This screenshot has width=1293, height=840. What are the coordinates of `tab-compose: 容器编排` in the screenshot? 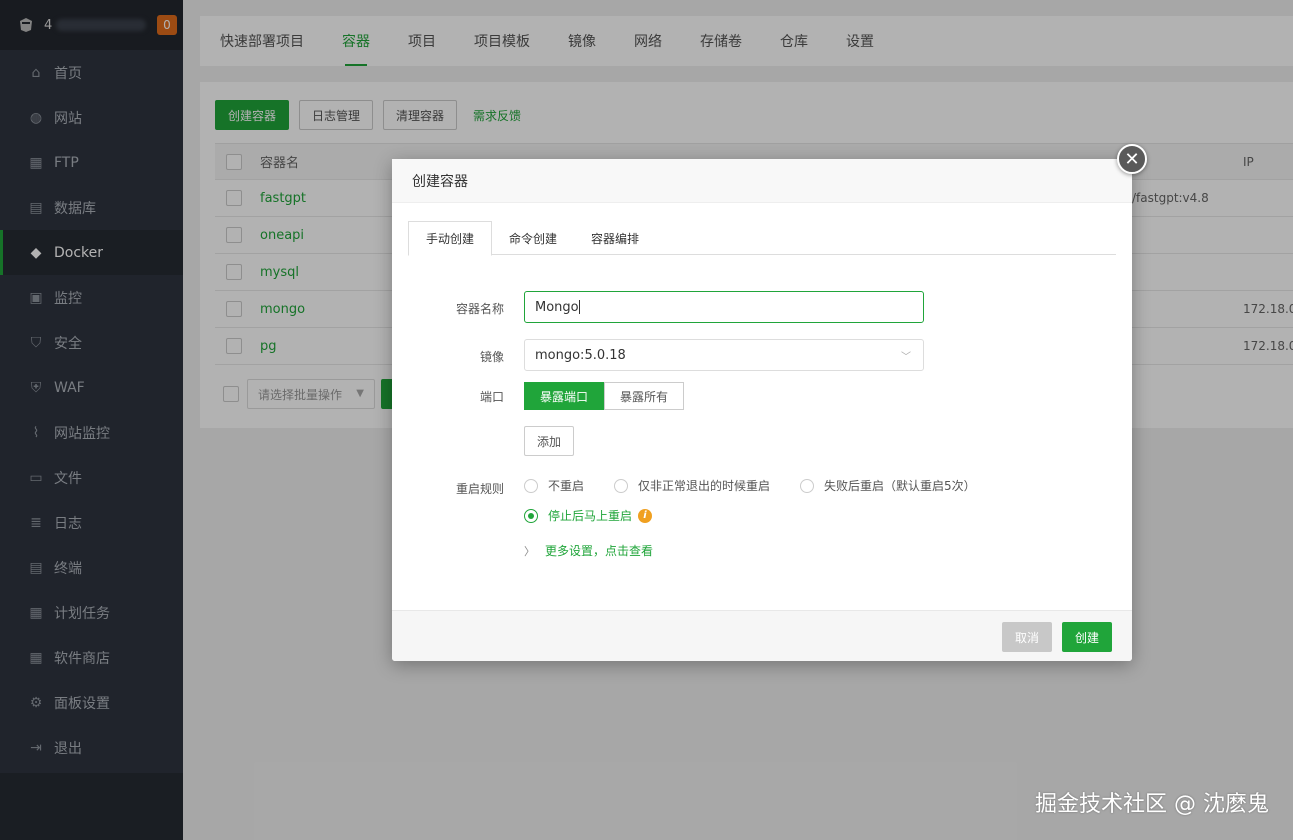 It's located at (615, 238).